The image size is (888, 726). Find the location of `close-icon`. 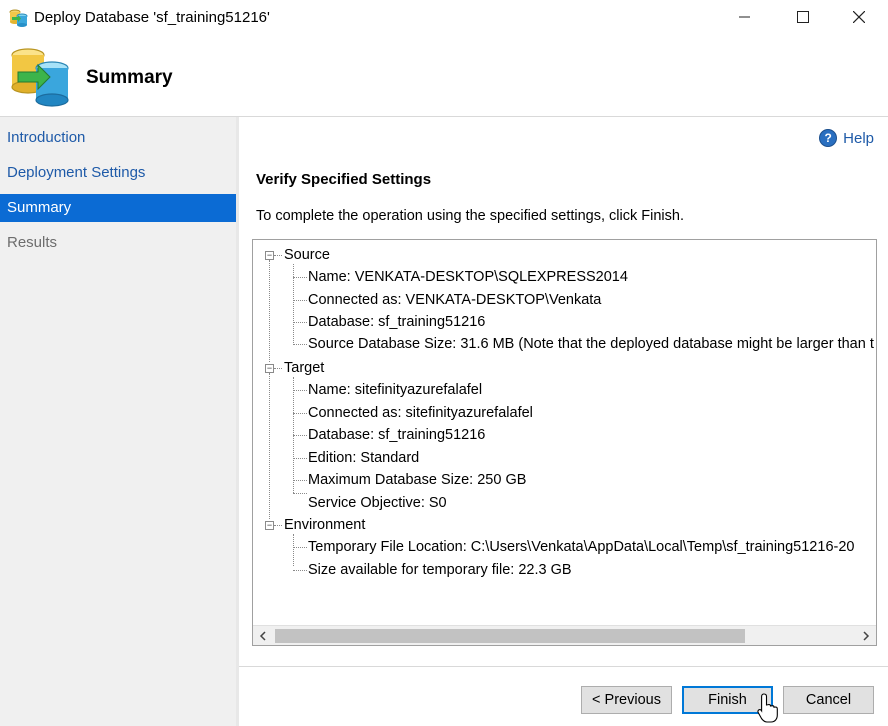

close-icon is located at coordinates (859, 17).